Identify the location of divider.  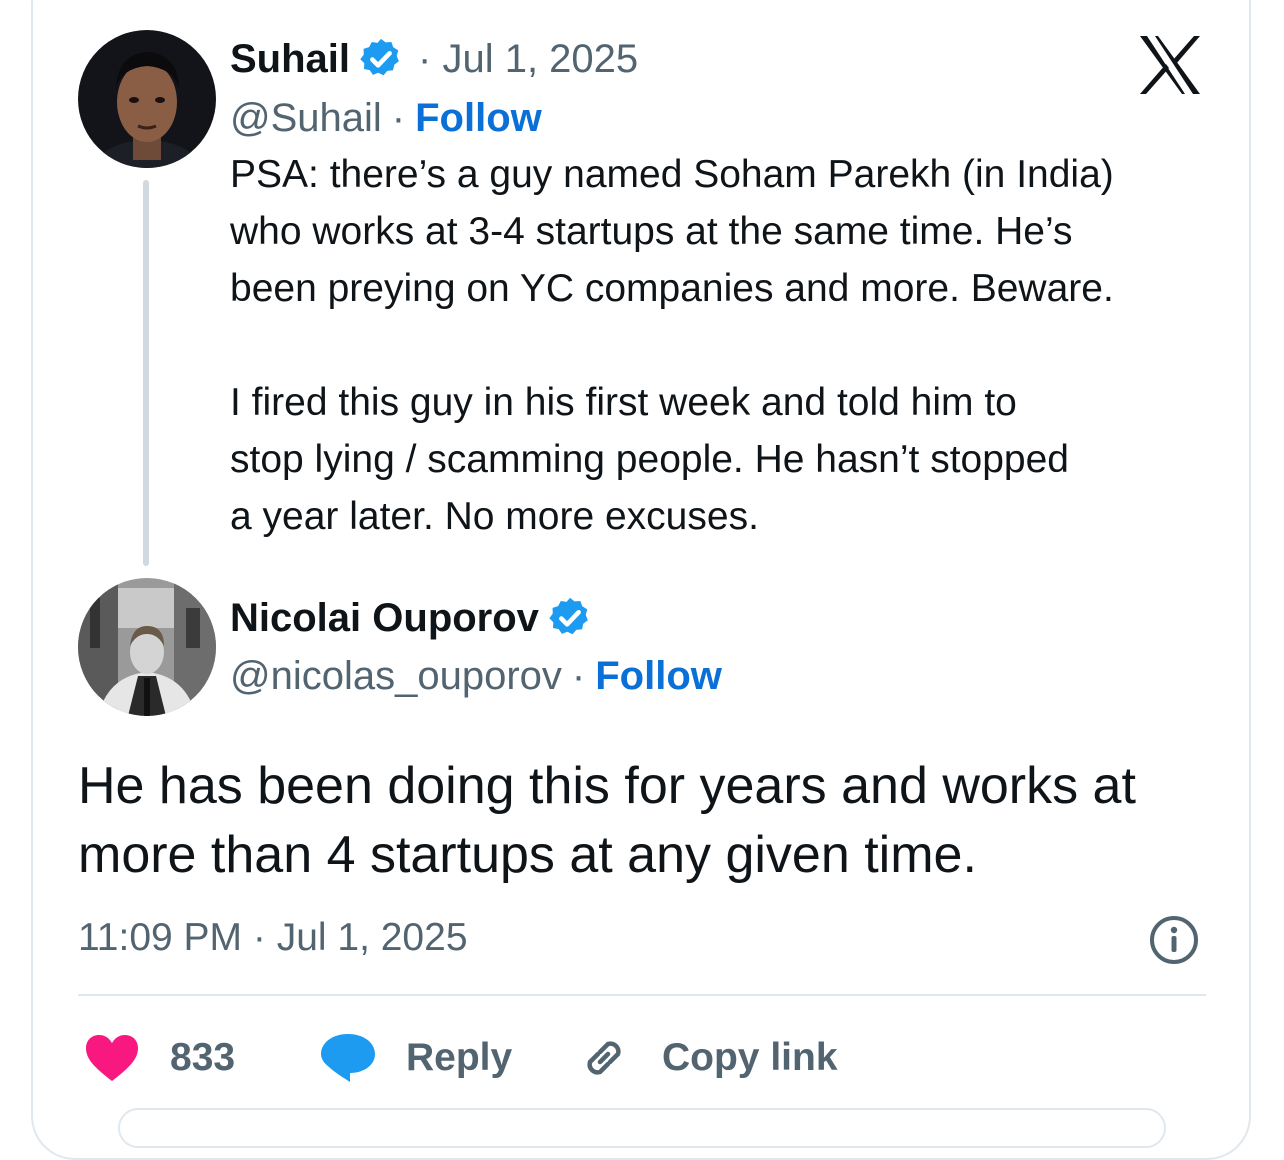
(642, 995).